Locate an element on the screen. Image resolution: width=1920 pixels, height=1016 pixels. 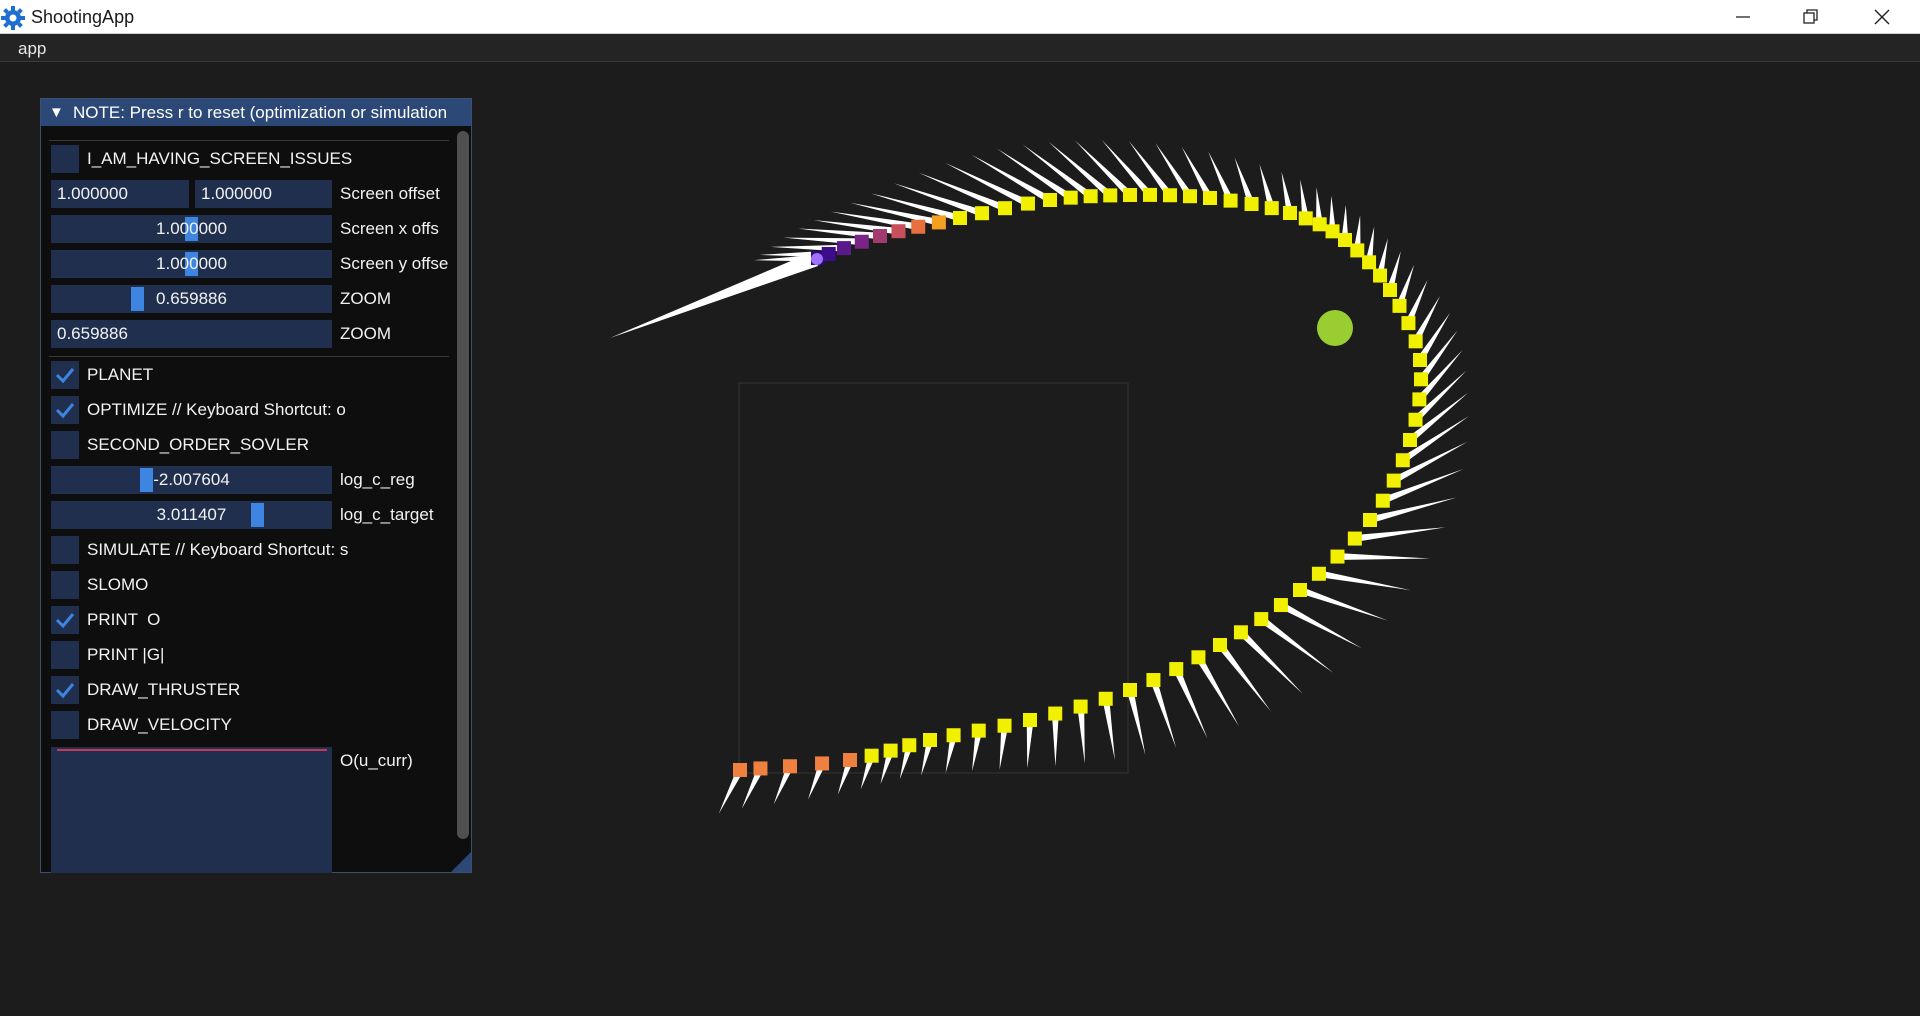
print-o-label: PRINT O is located at coordinates (124, 619).